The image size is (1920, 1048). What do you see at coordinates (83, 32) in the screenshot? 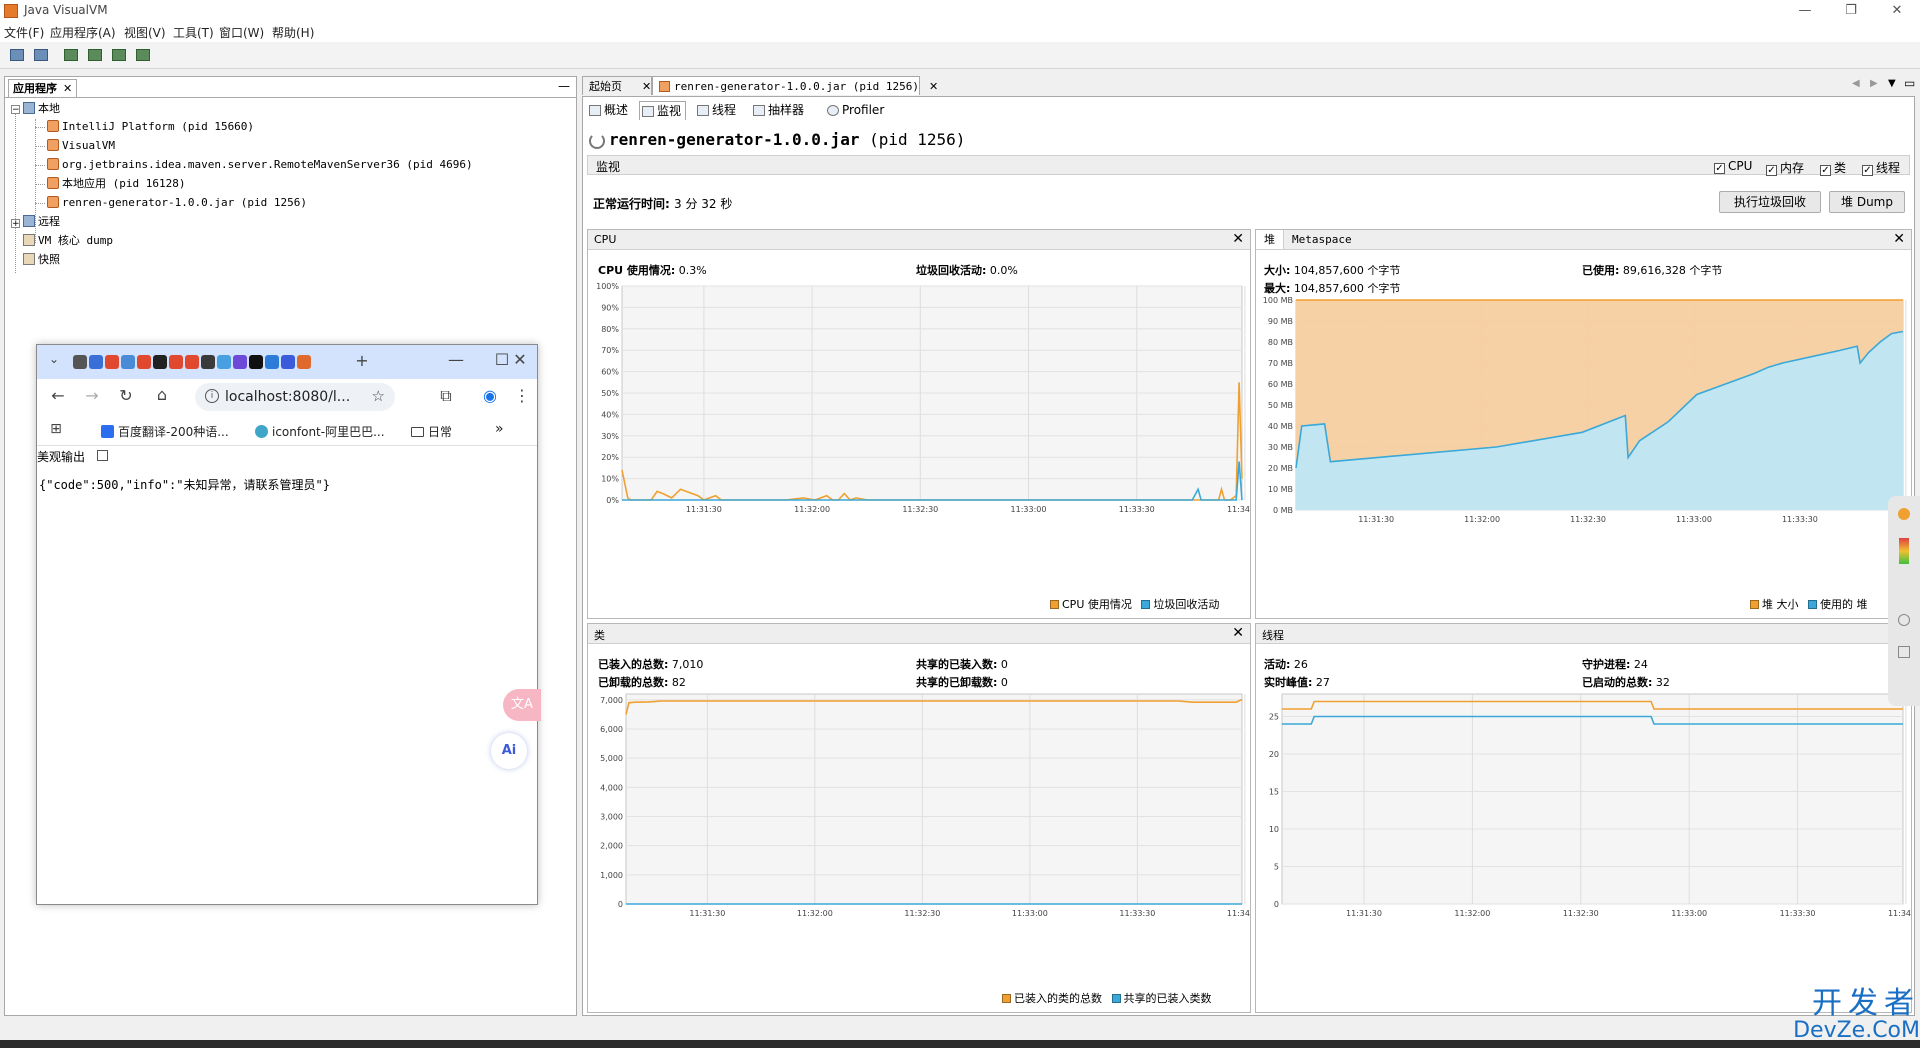
I see `menu-applications: 应用程序(A)` at bounding box center [83, 32].